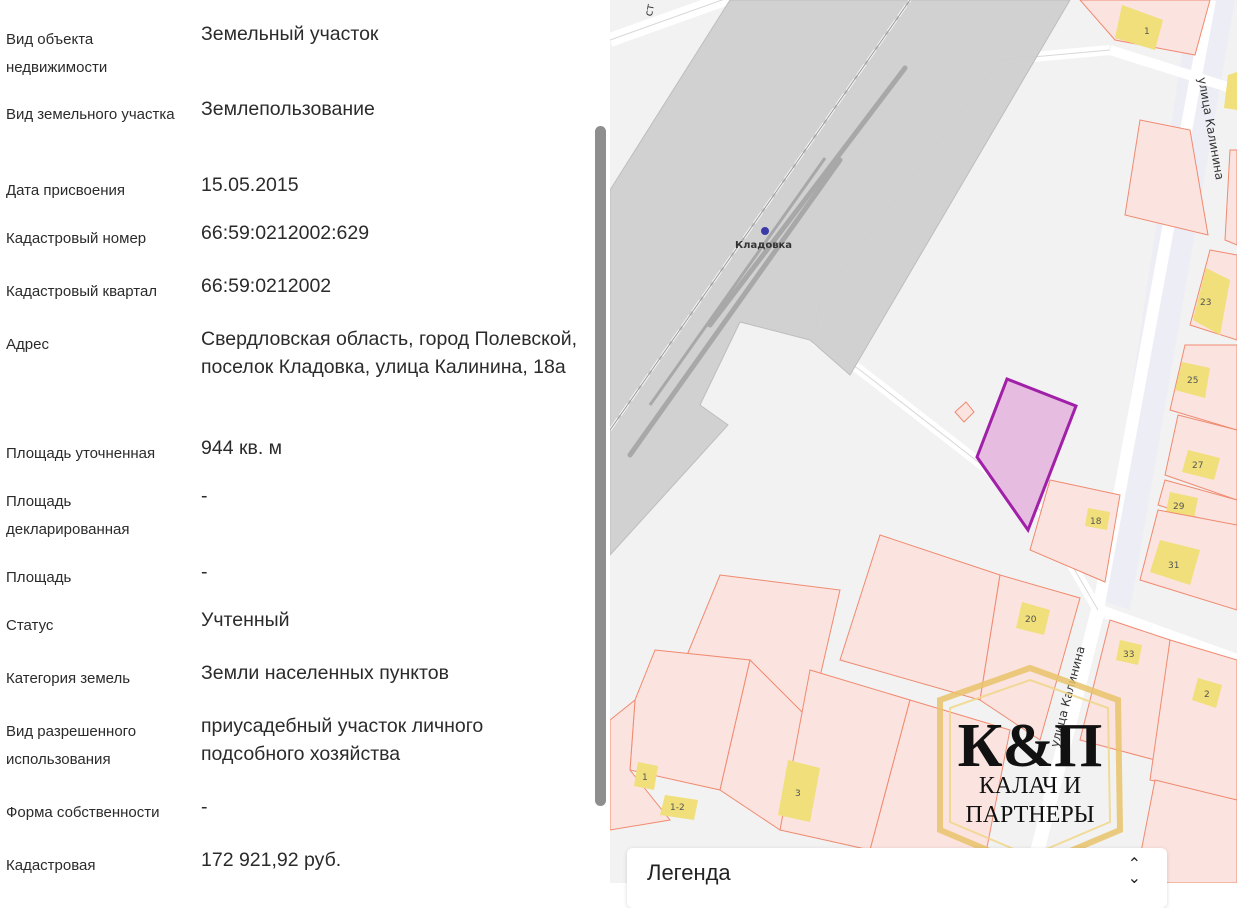 The height and width of the screenshot is (908, 1237). What do you see at coordinates (1096, 522) in the screenshot?
I see `parcel-number: 18` at bounding box center [1096, 522].